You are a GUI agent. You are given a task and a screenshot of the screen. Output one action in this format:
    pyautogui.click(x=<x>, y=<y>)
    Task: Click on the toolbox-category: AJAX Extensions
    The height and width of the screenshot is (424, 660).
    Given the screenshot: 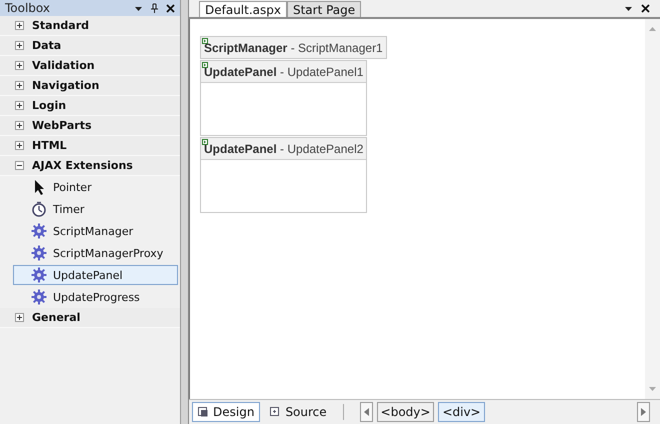 What is the action you would take?
    pyautogui.click(x=90, y=166)
    